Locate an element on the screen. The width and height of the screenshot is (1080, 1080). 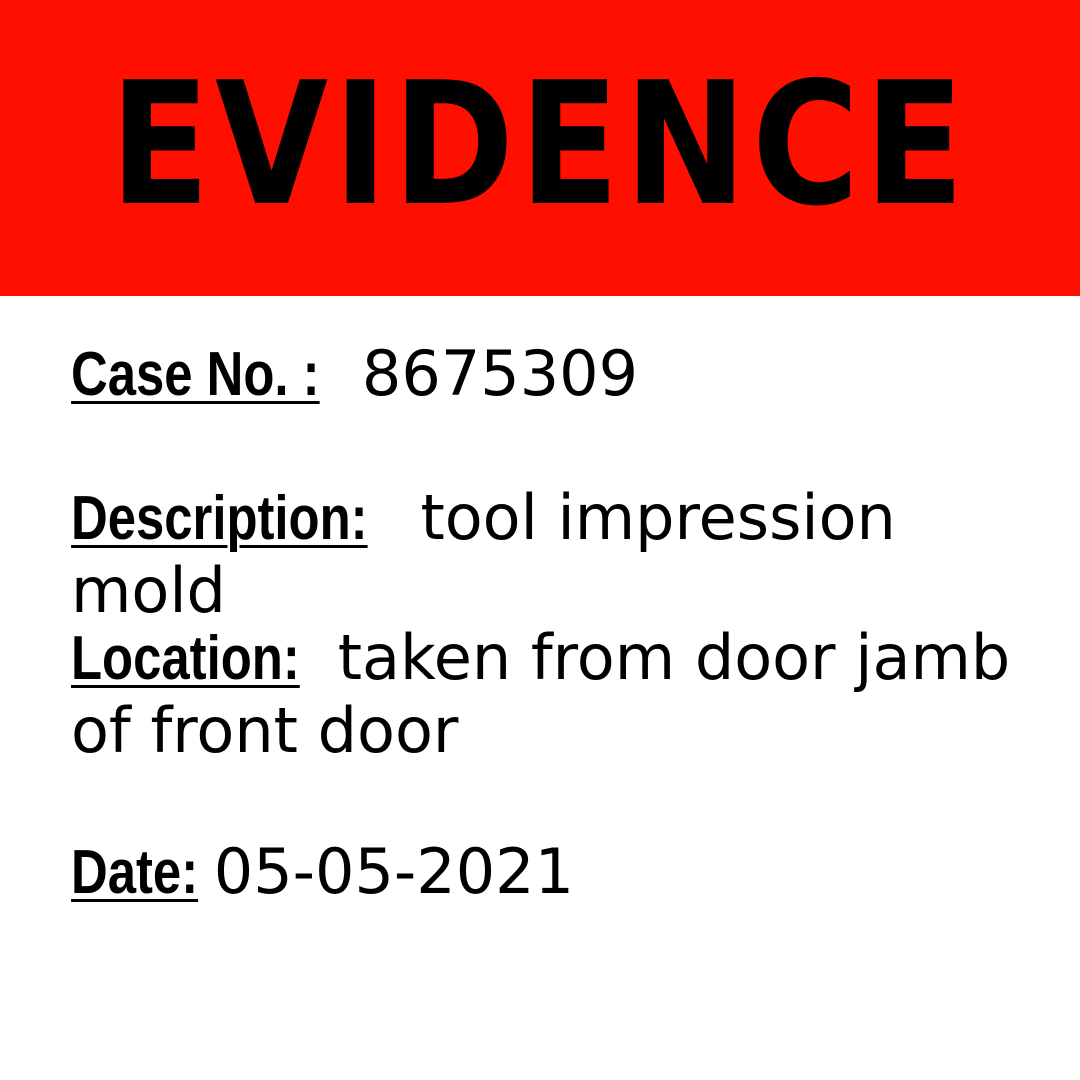
case-number-value: 8675309 is located at coordinates (500, 373).